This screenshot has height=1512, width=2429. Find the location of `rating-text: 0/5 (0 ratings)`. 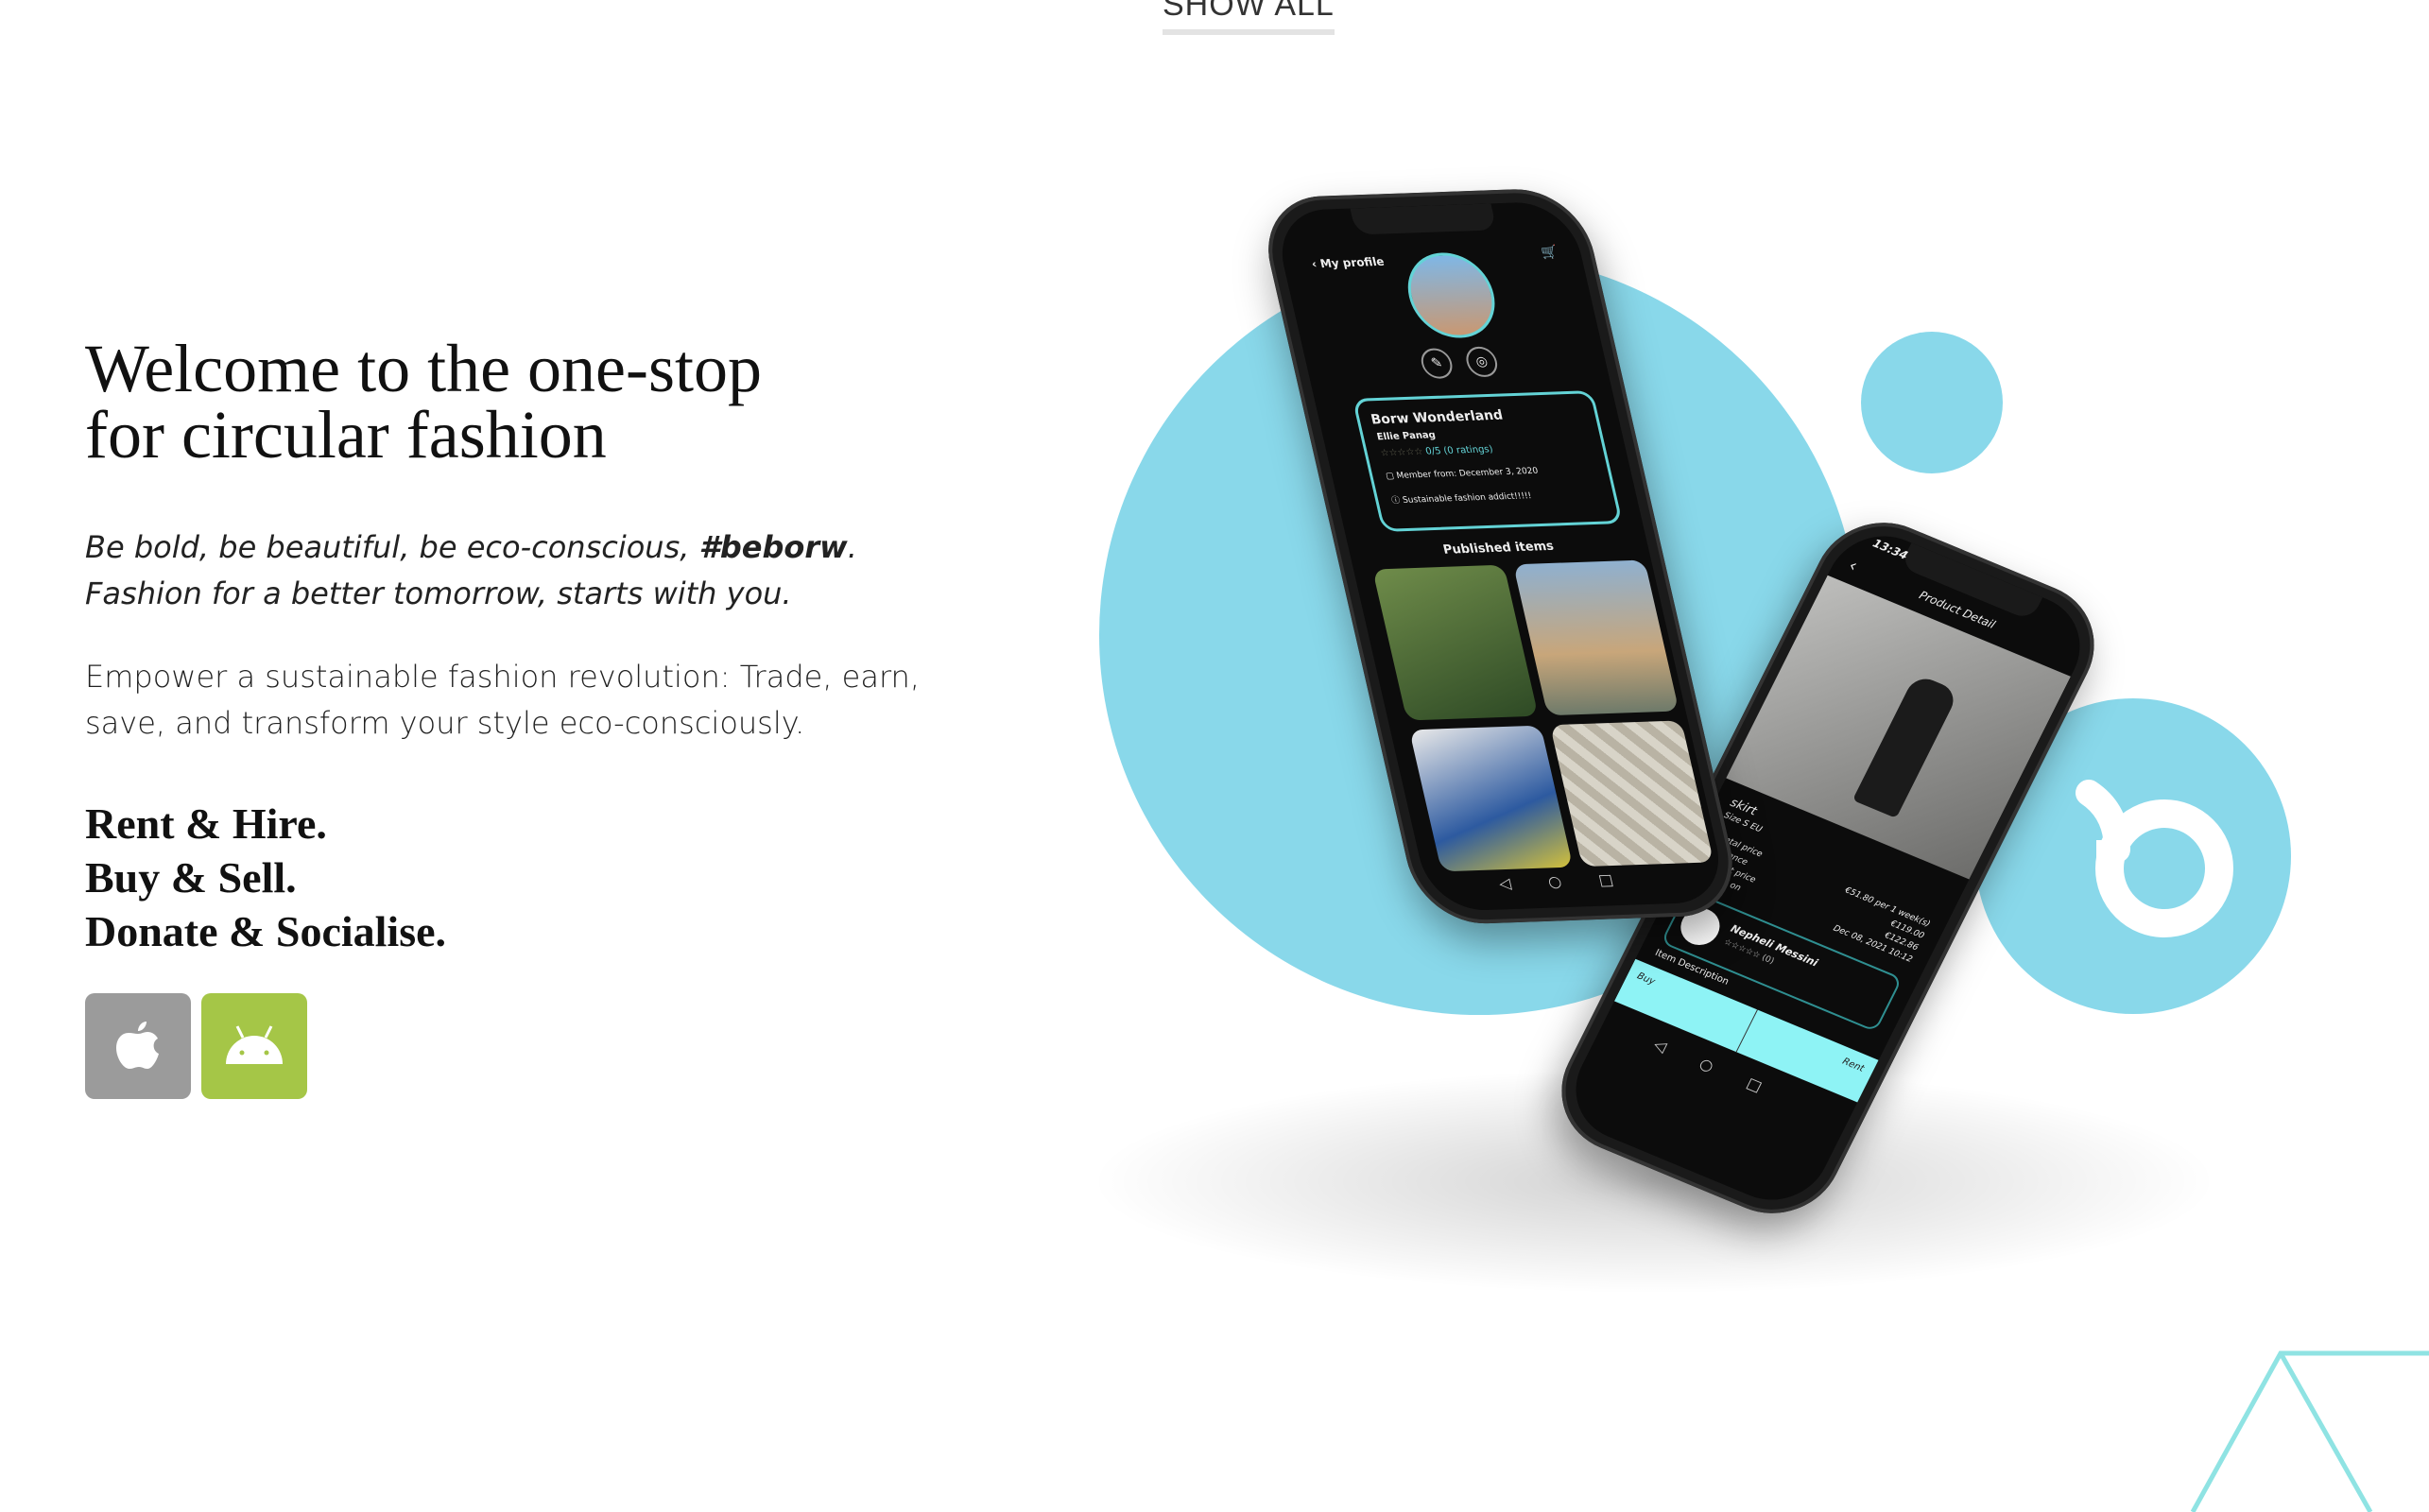

rating-text: 0/5 (0 ratings) is located at coordinates (1459, 450).